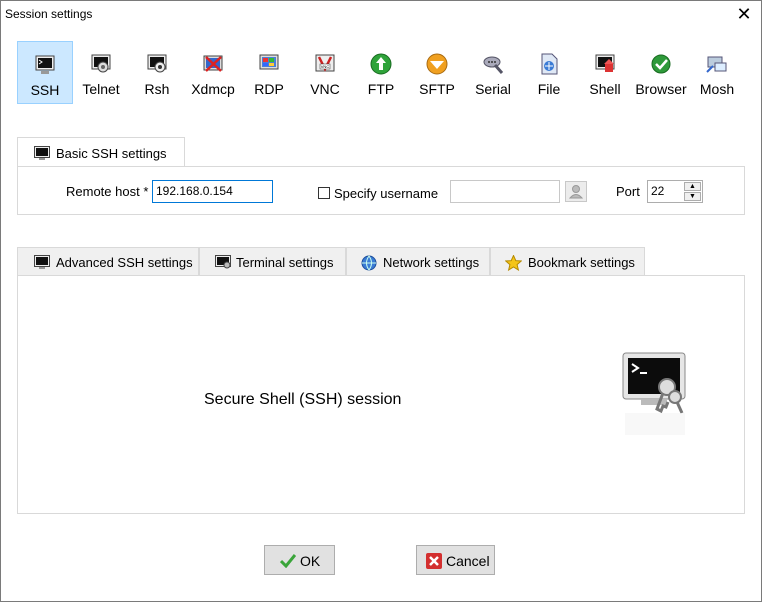  What do you see at coordinates (269, 62) in the screenshot?
I see `rdp-icon` at bounding box center [269, 62].